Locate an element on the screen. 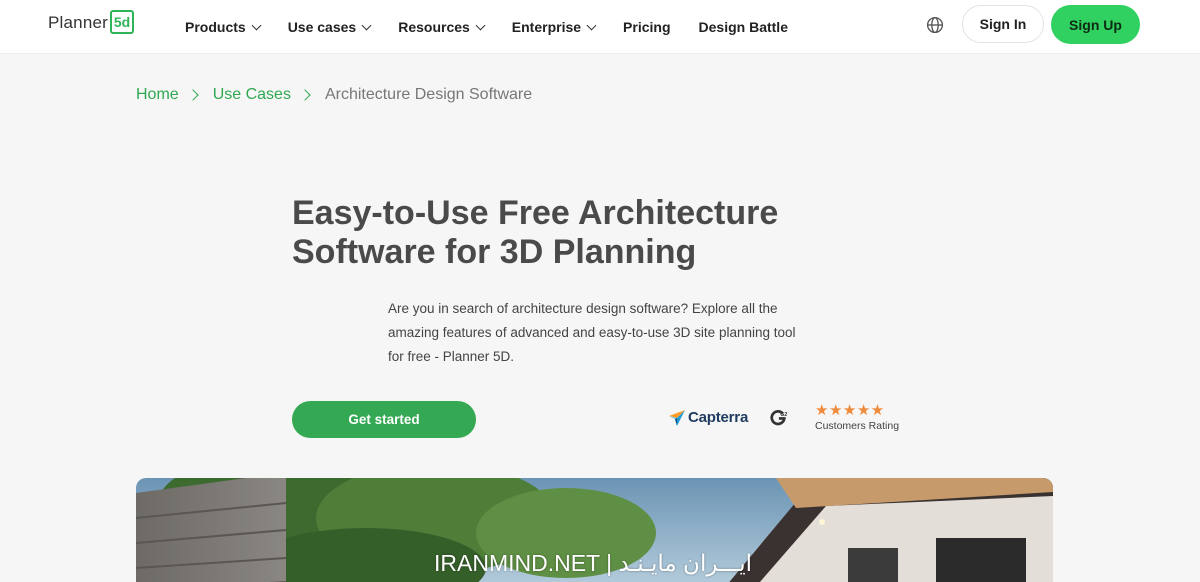  nav-use-cases-label: Use cases is located at coordinates (322, 27).